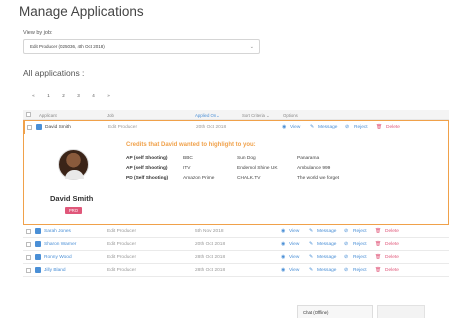 The image size is (449, 318). What do you see at coordinates (58, 257) in the screenshot?
I see `applicant-name: Ronny Wood` at bounding box center [58, 257].